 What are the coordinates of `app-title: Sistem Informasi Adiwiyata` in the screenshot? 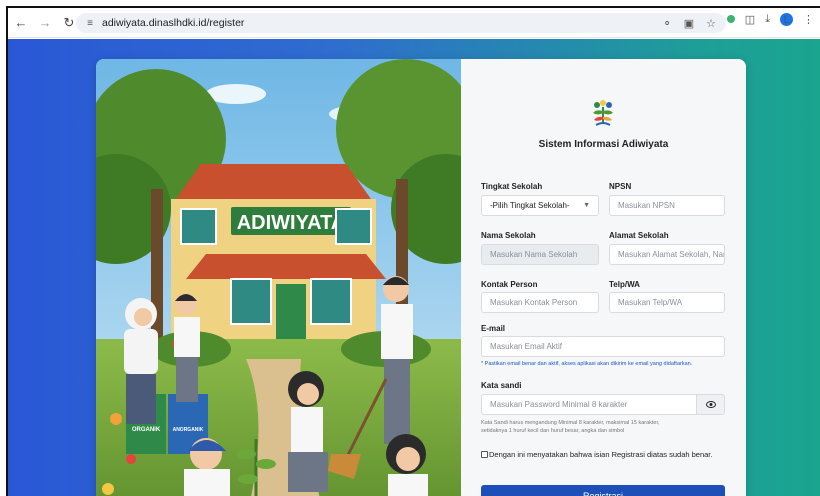 It's located at (603, 144).